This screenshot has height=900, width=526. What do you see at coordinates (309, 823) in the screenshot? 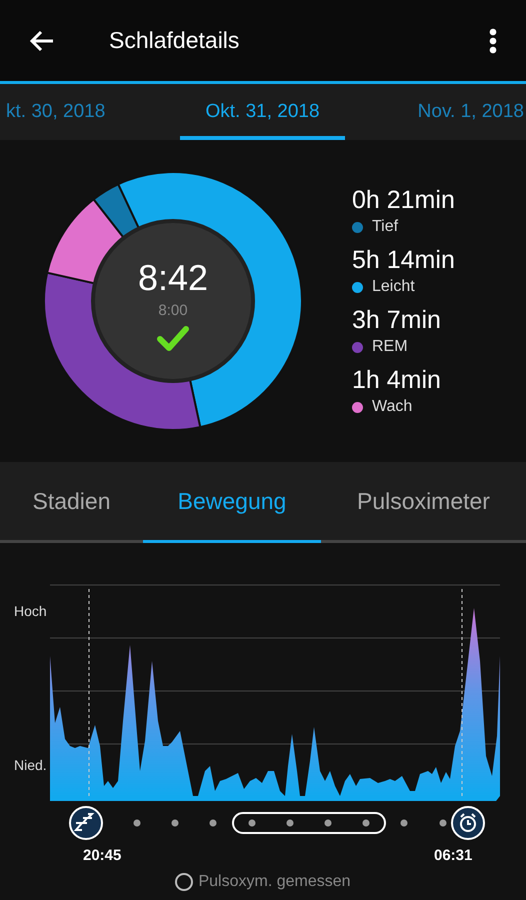
I see `timeline-range-handle` at bounding box center [309, 823].